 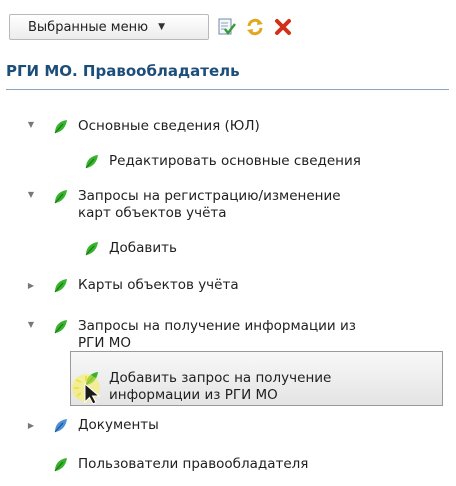 I want to click on refresh-icon, so click(x=255, y=27).